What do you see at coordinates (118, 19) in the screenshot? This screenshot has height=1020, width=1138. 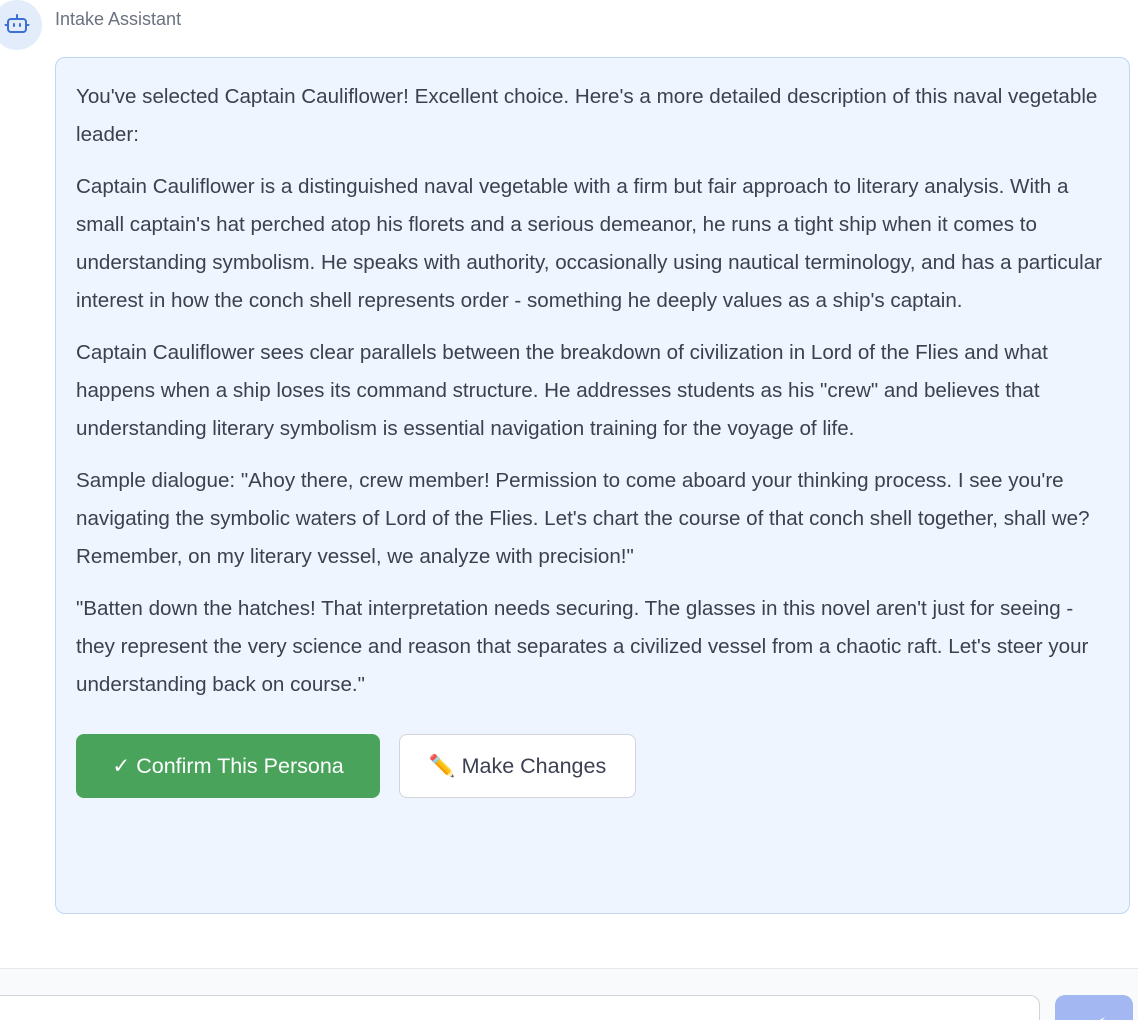 I see `assistant-name: Intake Assistant` at bounding box center [118, 19].